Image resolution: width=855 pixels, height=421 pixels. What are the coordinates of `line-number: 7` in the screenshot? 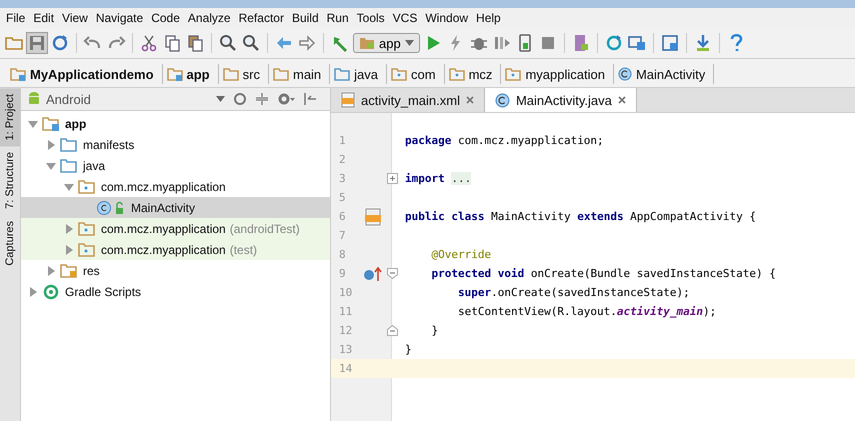 It's located at (342, 236).